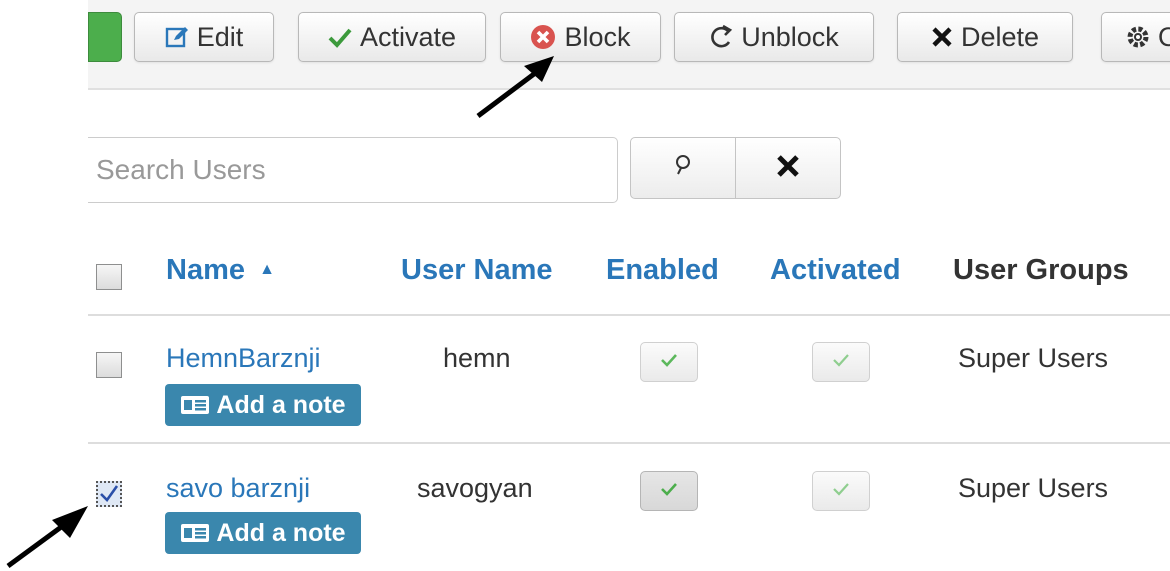 This screenshot has height=571, width=1170. I want to click on checkmark-icon, so click(109, 494).